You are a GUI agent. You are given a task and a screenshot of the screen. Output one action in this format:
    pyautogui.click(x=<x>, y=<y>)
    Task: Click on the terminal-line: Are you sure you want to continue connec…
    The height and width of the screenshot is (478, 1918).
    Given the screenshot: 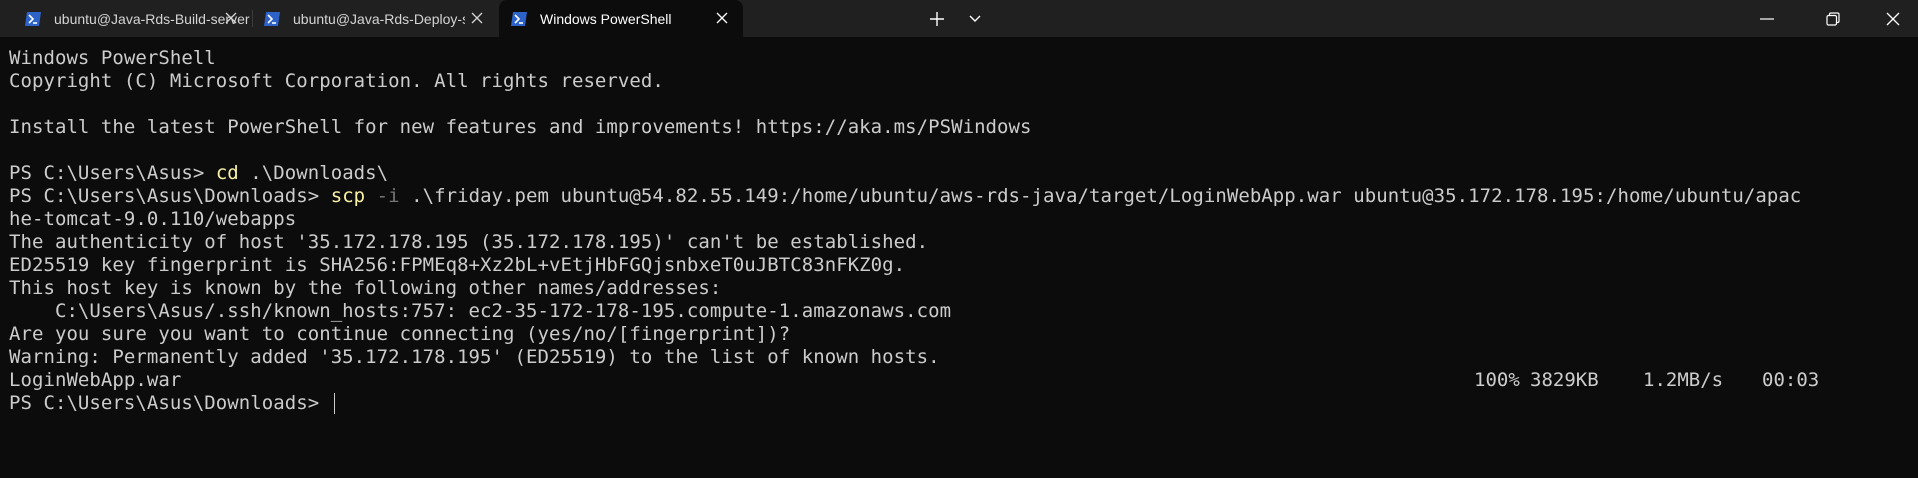 What is the action you would take?
    pyautogui.click(x=400, y=334)
    